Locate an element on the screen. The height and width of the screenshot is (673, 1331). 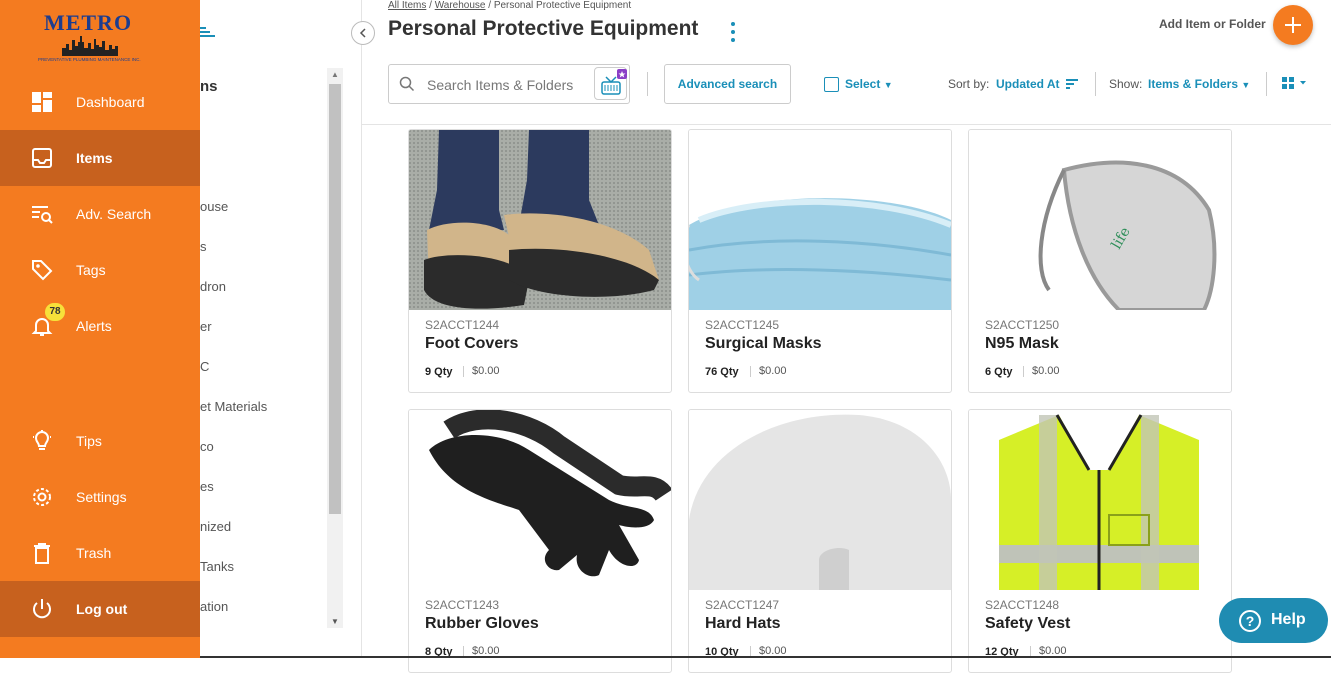
barcode-scan-button is located at coordinates (610, 83).